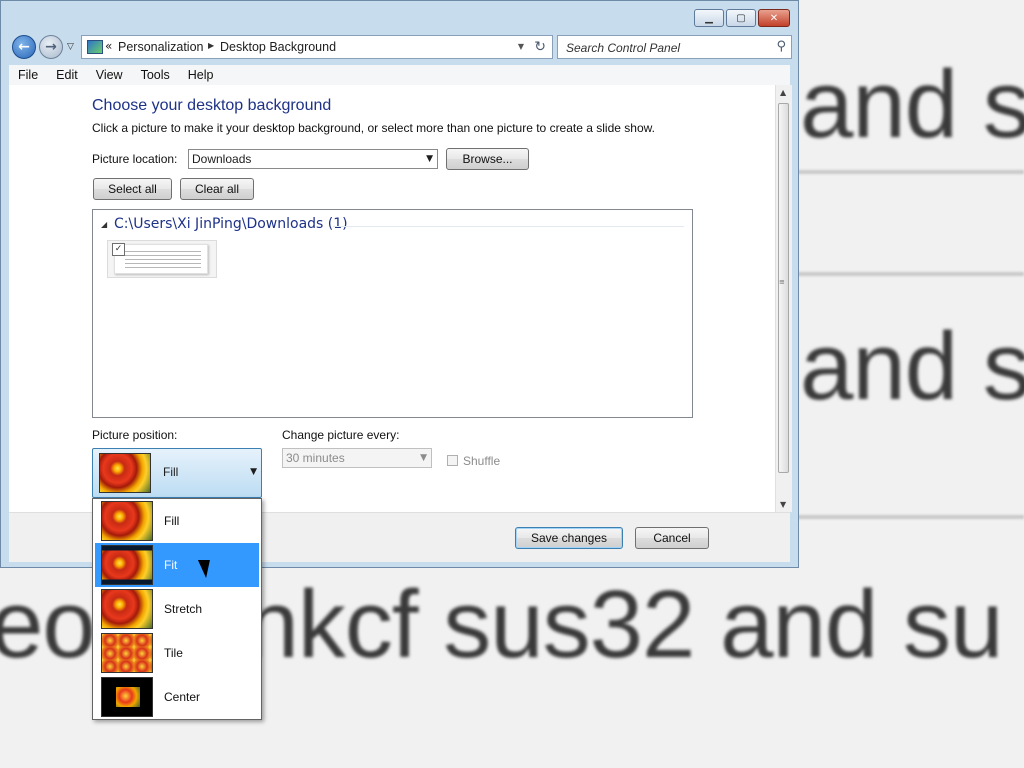 The height and width of the screenshot is (768, 1024). What do you see at coordinates (540, 47) in the screenshot?
I see `refresh-icon: ↻` at bounding box center [540, 47].